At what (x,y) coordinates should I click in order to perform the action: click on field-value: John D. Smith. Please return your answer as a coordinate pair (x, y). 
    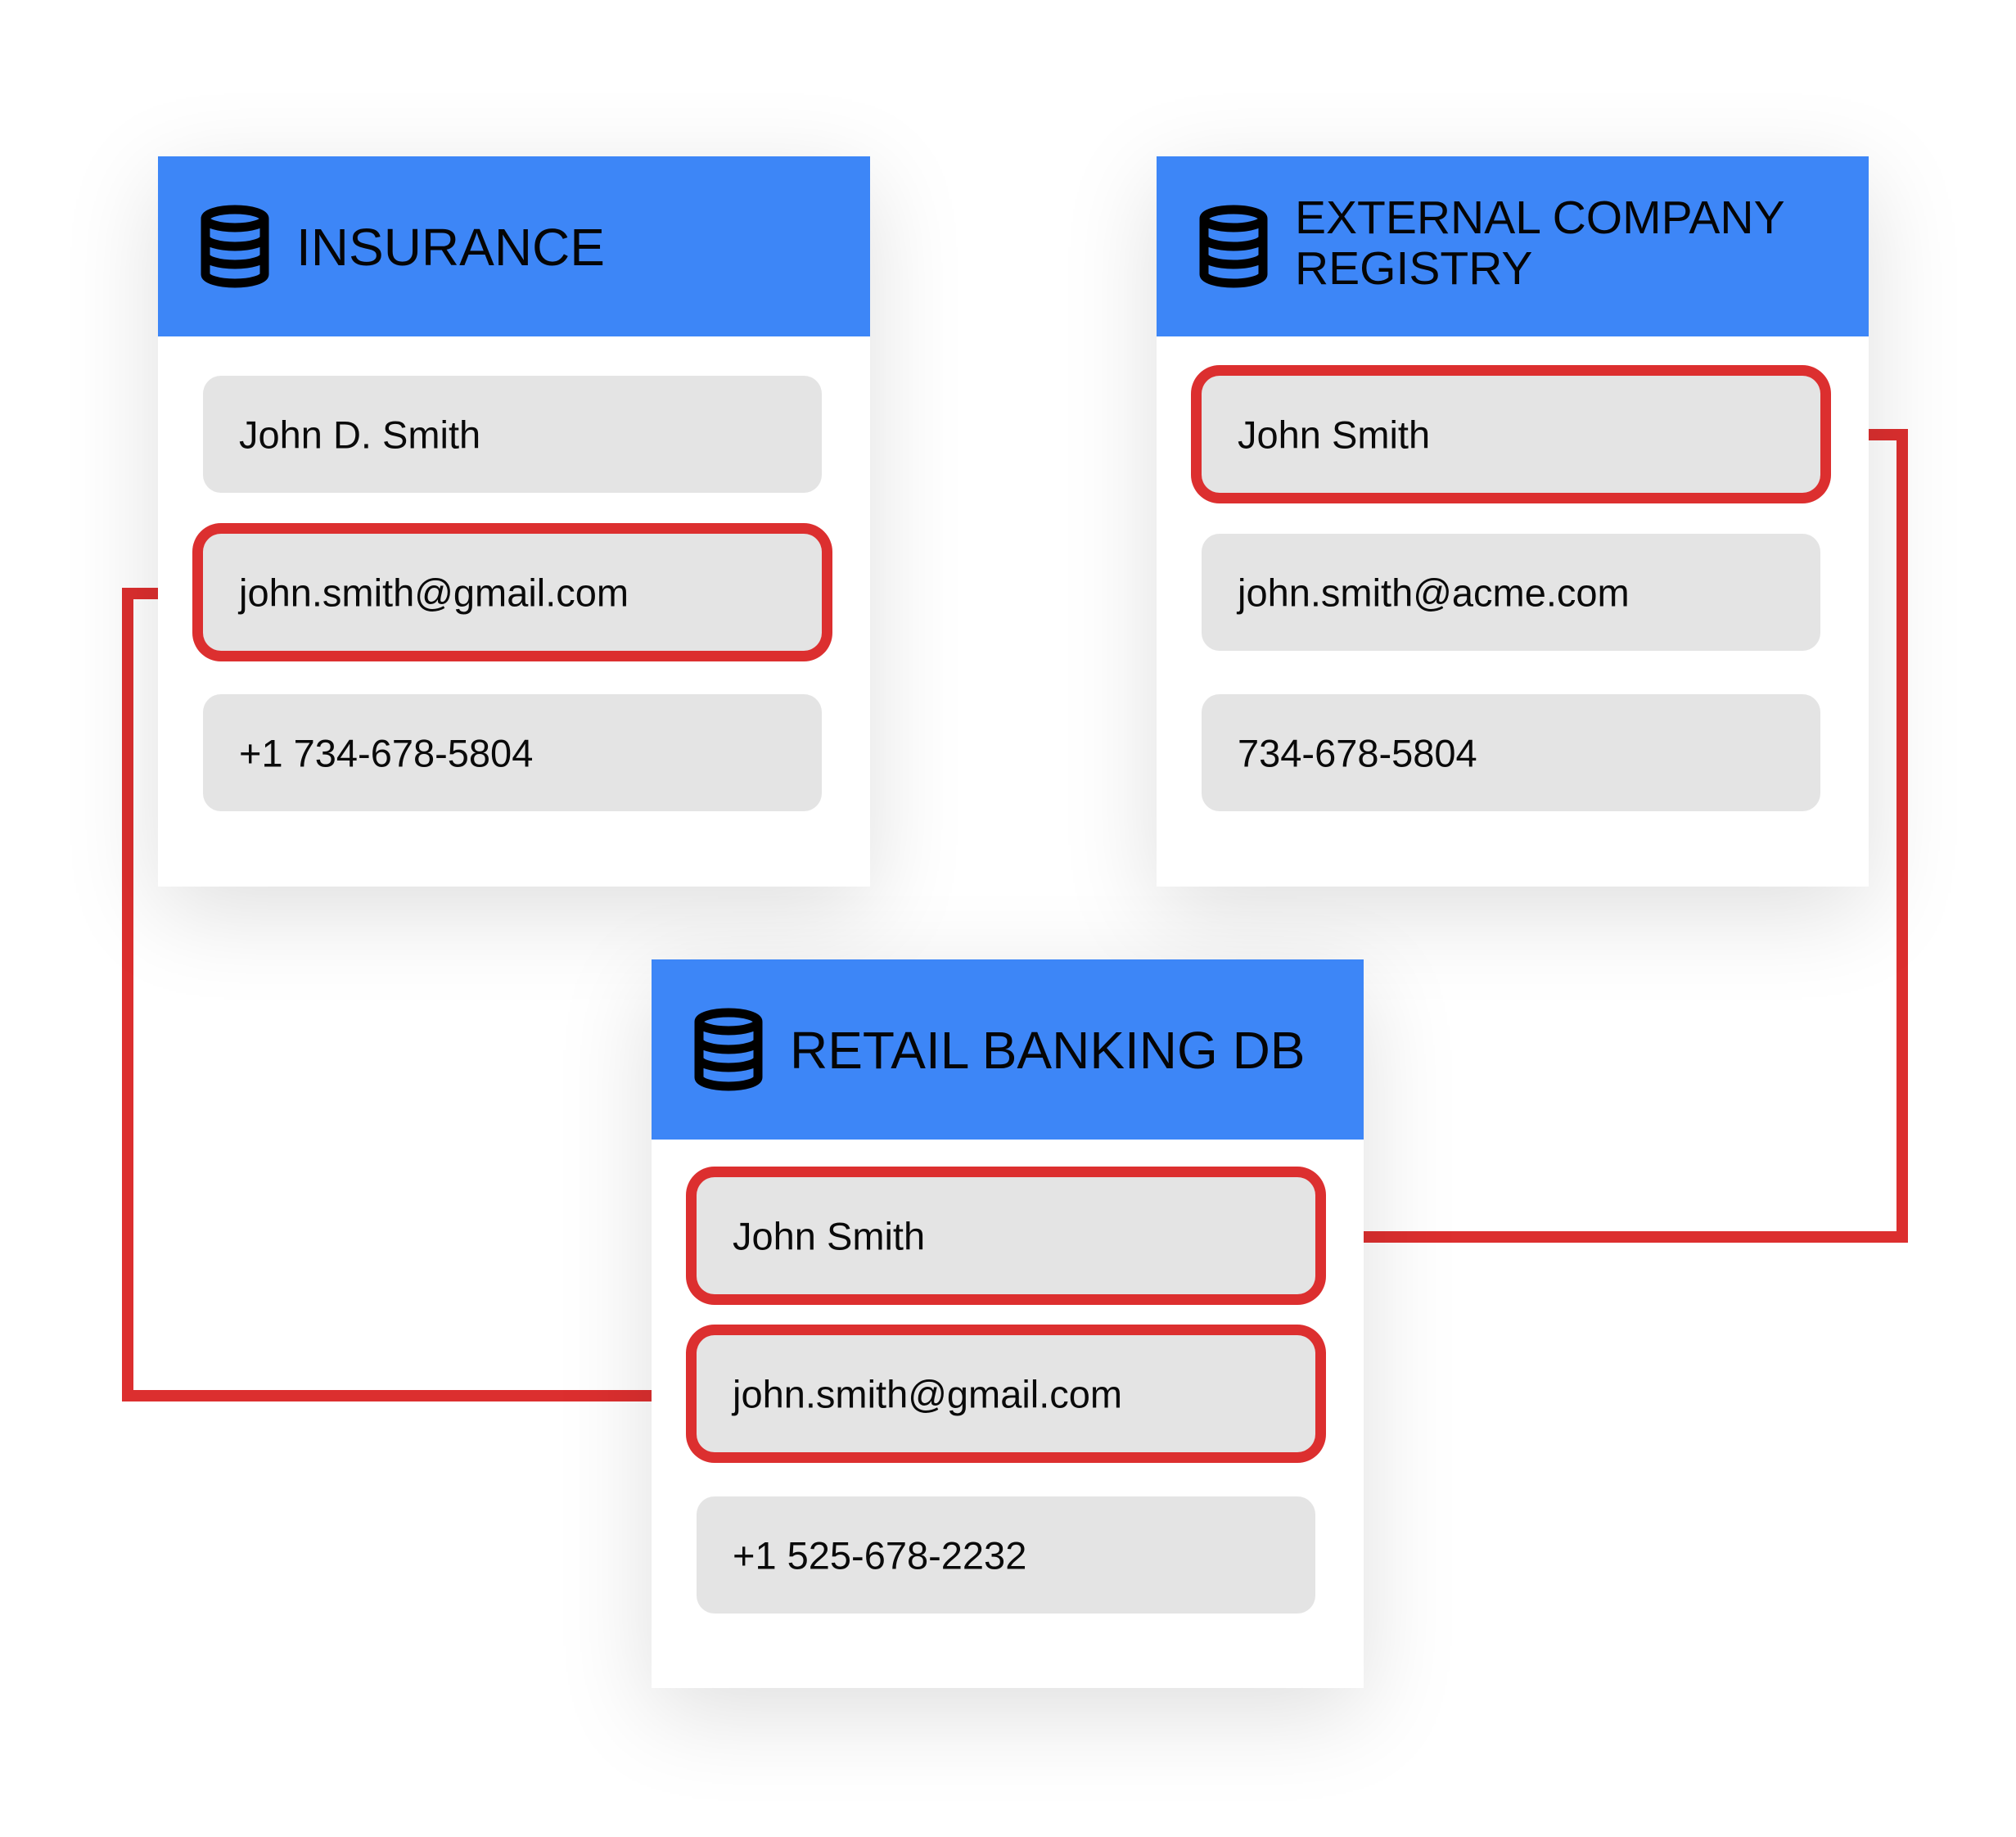
    Looking at the image, I should click on (360, 434).